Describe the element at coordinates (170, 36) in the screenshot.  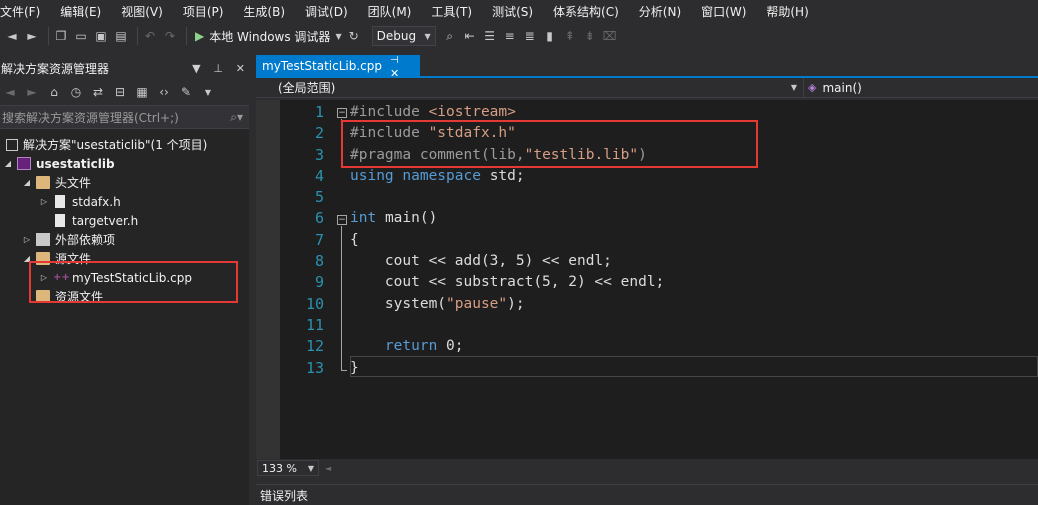
I see `redo-icon: ↷` at that location.